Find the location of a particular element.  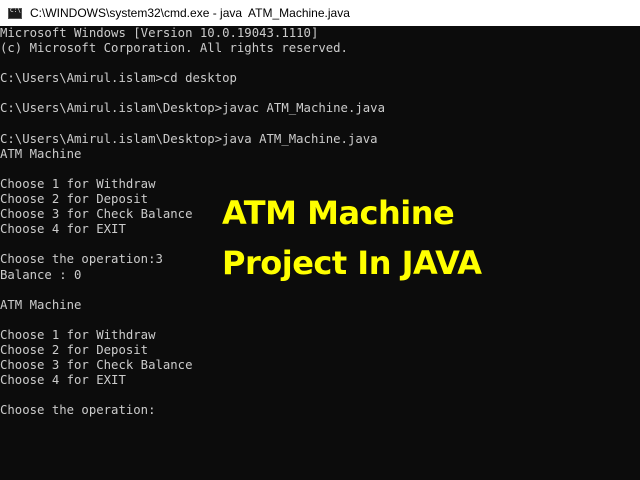

console-prompt-line: Choose the operation: is located at coordinates (78, 410).